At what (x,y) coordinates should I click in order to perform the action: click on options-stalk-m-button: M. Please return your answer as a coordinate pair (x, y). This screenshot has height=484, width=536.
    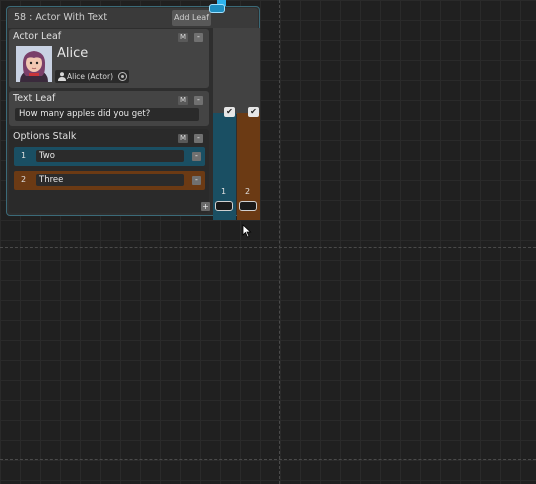
    Looking at the image, I should click on (183, 138).